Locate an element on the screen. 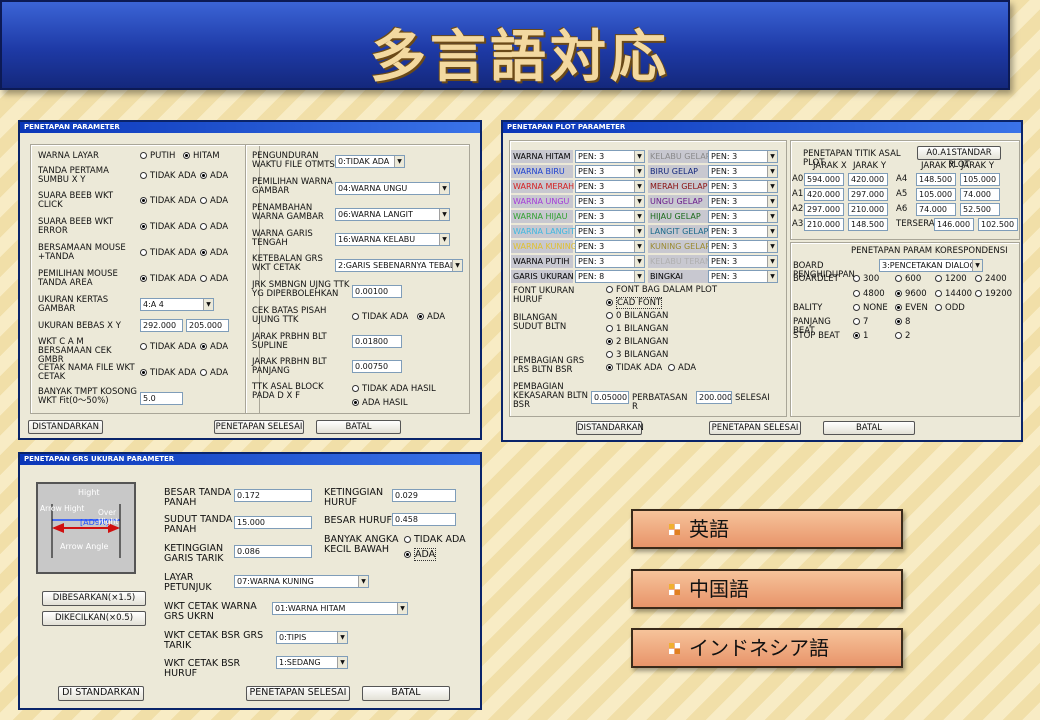 This screenshot has width=1040, height=720. paper_right-y-input: 74.000 is located at coordinates (980, 194).